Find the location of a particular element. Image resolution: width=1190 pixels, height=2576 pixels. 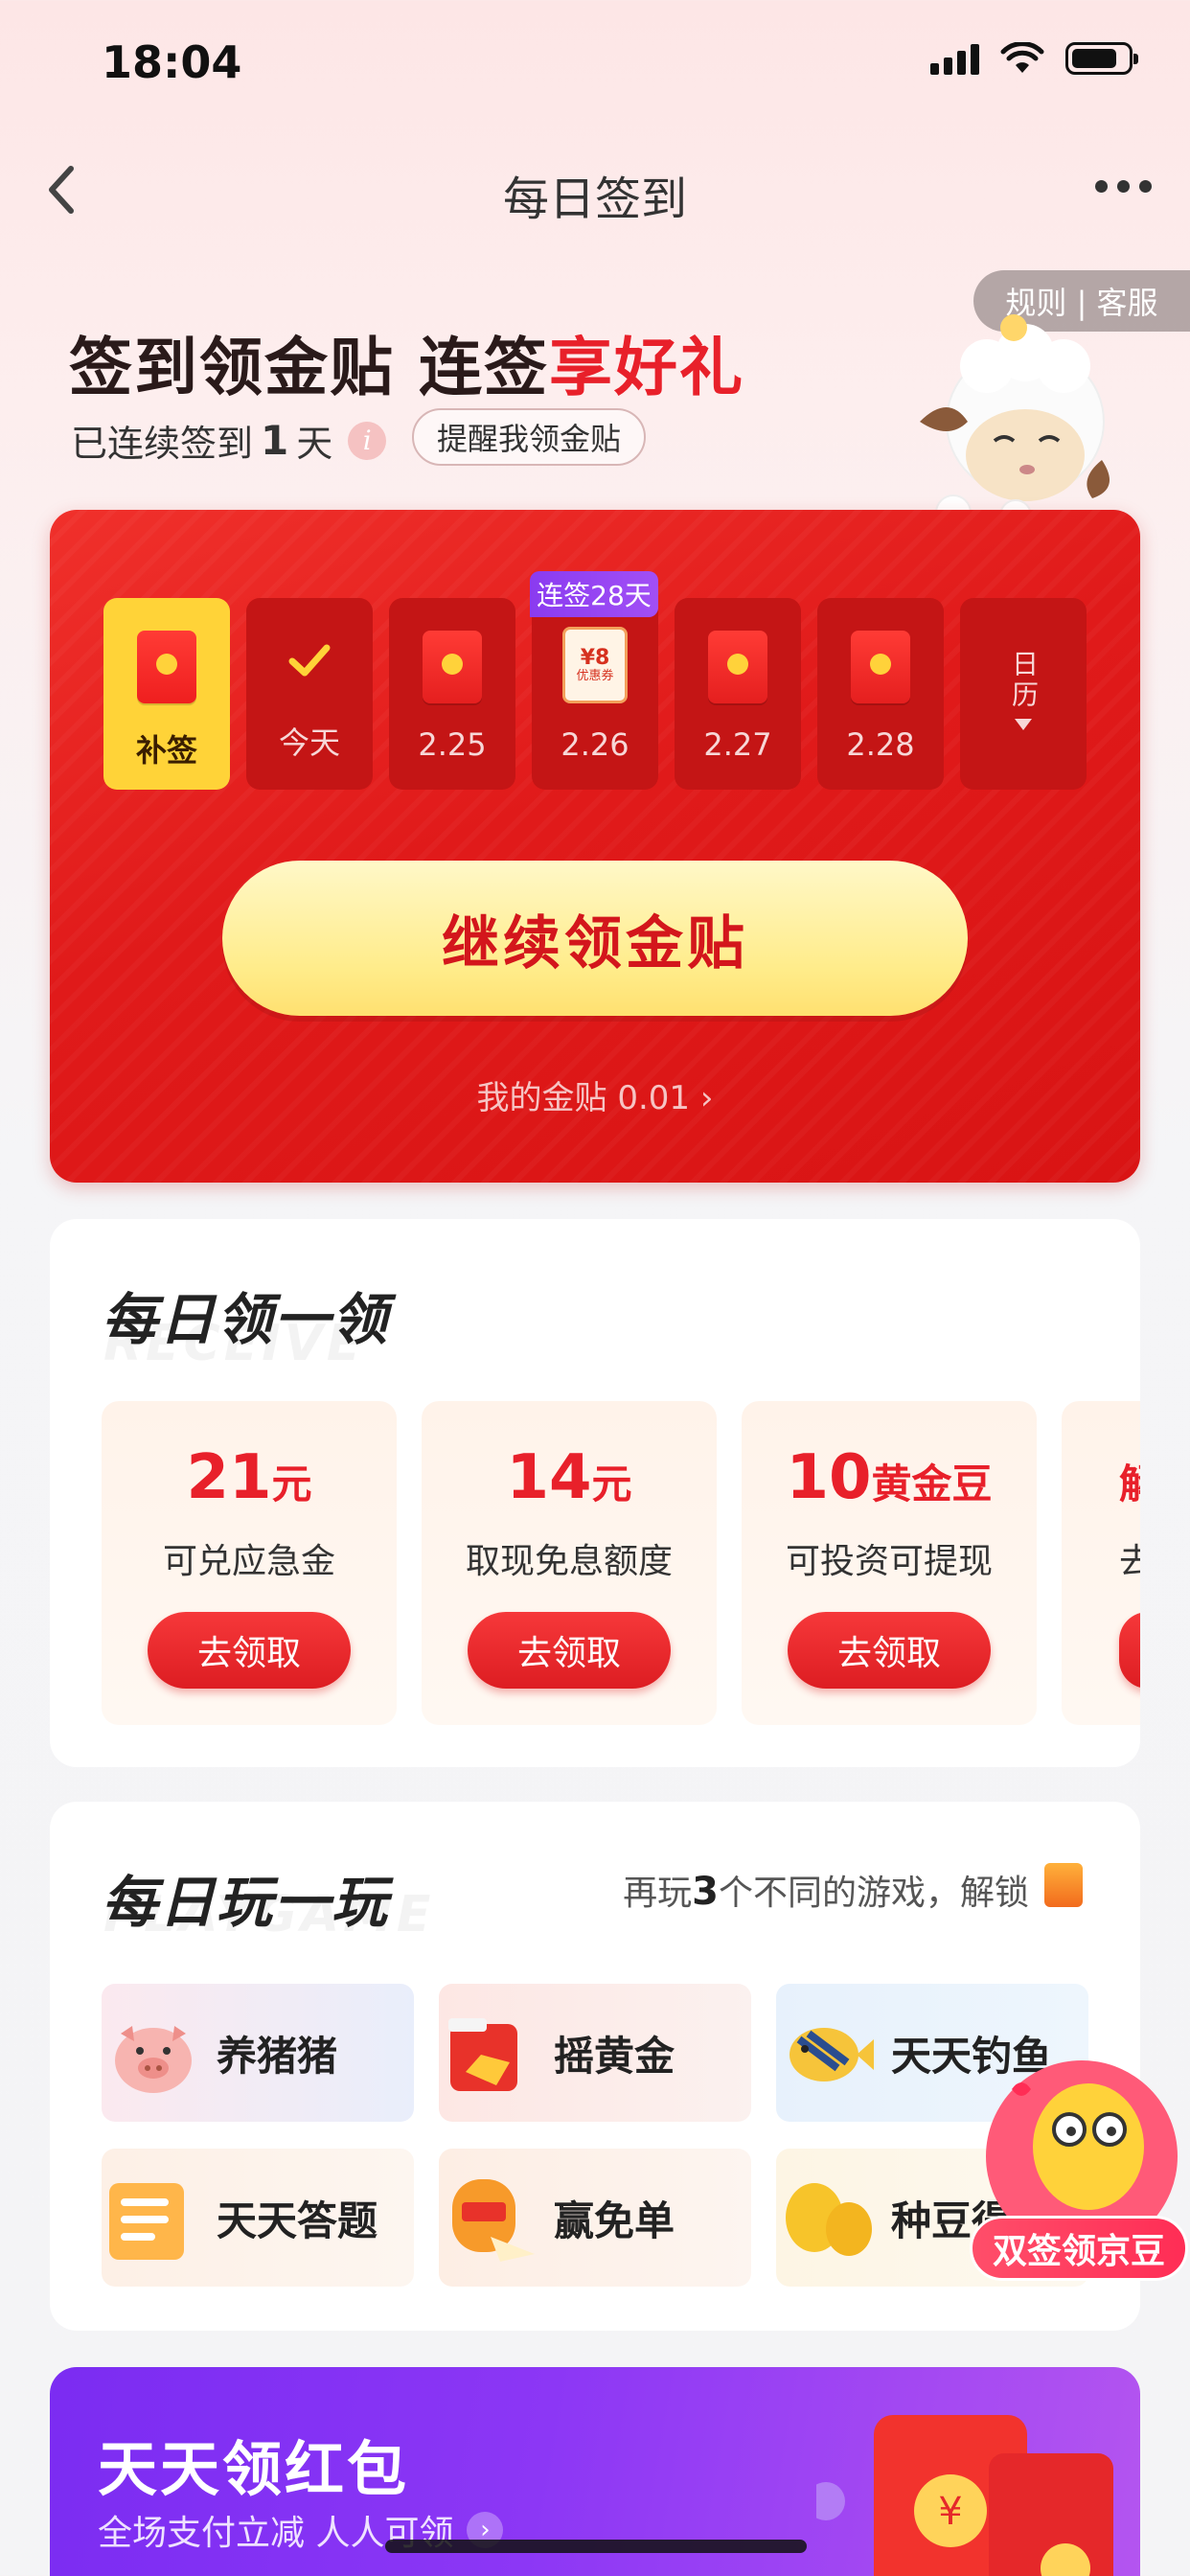

day-2-25: 2.25 is located at coordinates (452, 694).